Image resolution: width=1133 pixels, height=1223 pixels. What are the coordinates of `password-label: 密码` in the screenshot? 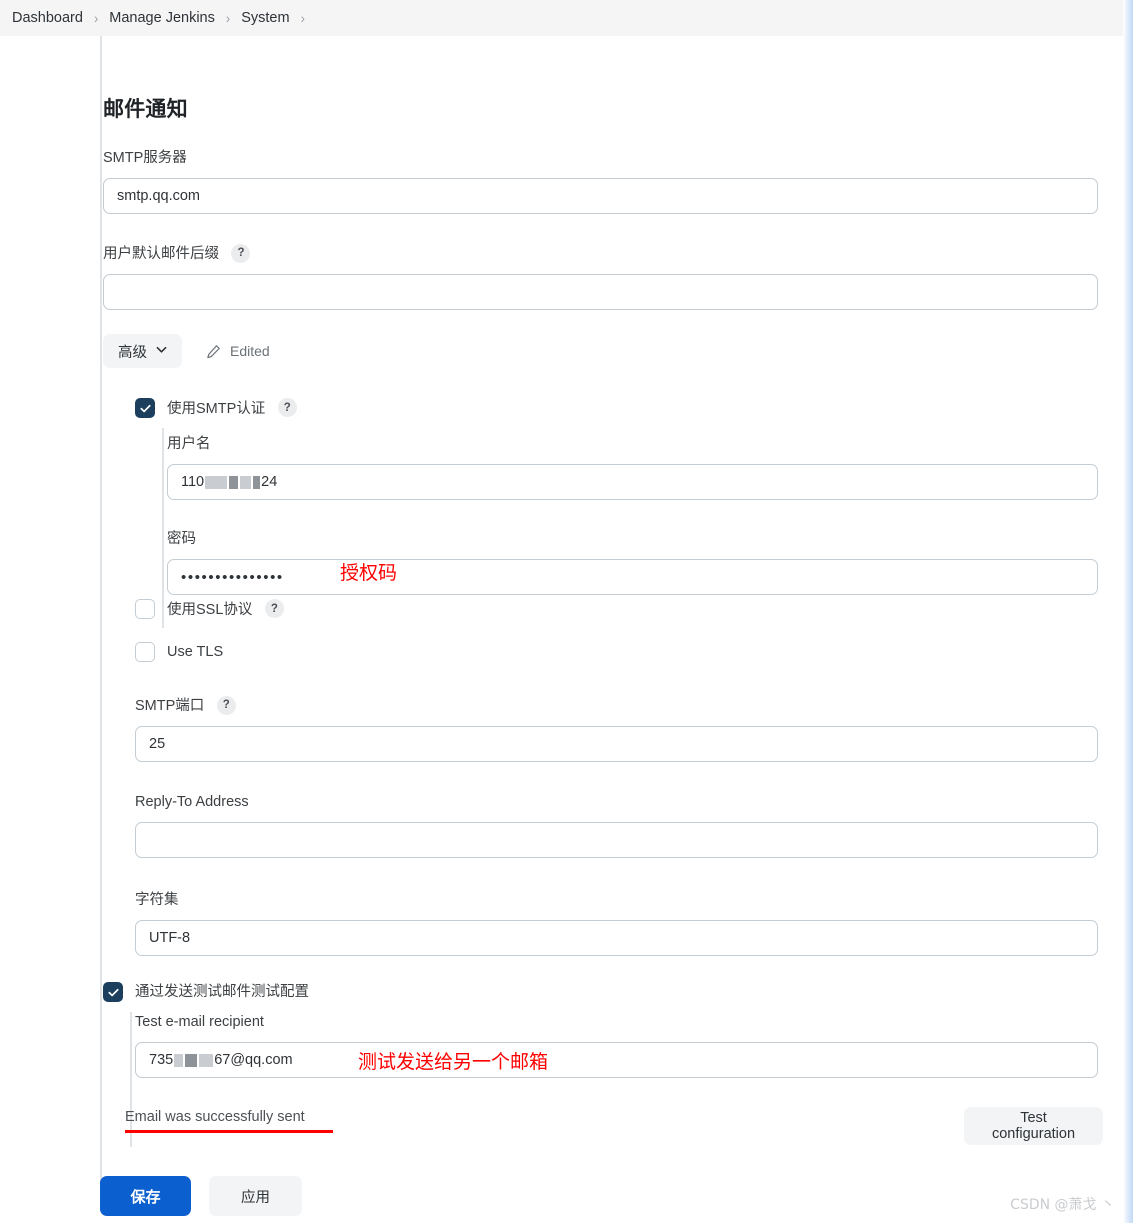 It's located at (181, 539).